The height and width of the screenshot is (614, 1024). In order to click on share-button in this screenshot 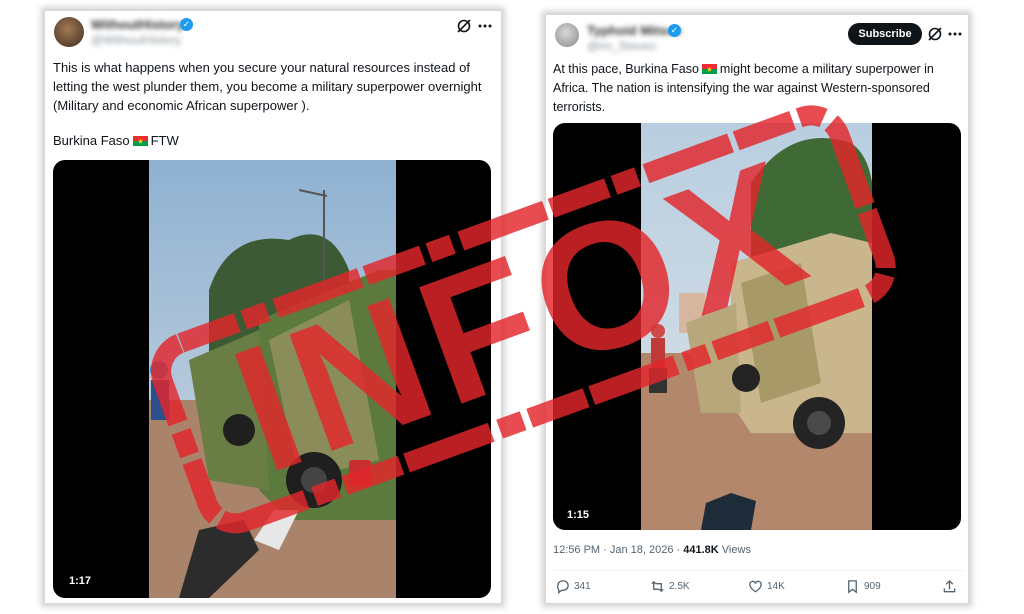, I will do `click(949, 586)`.